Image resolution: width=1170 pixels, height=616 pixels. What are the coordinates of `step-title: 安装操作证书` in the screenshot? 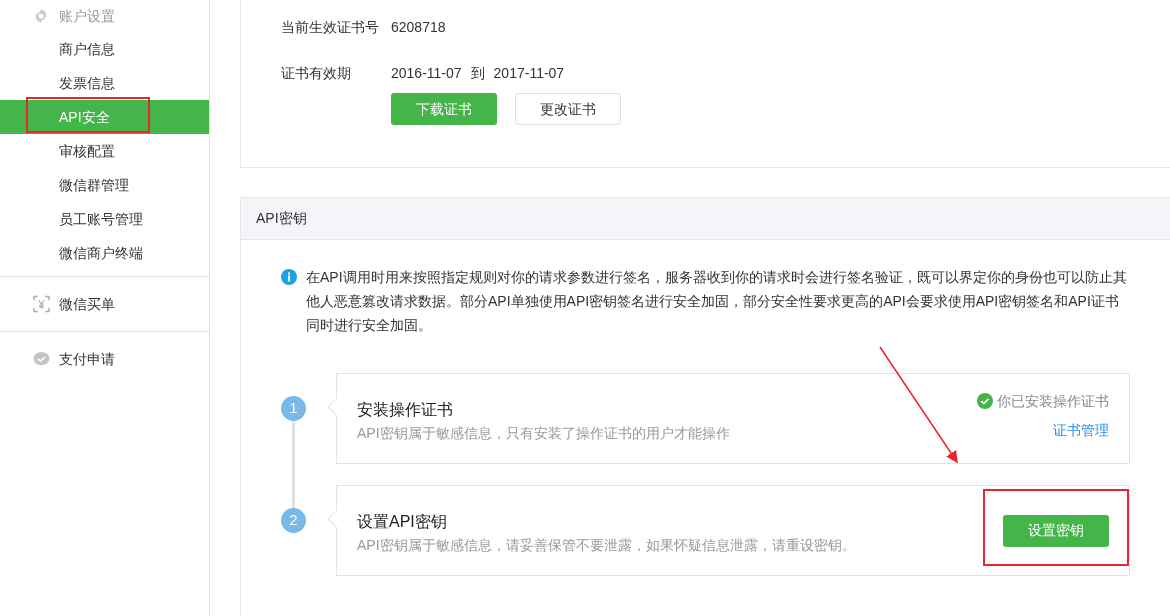 It's located at (405, 409).